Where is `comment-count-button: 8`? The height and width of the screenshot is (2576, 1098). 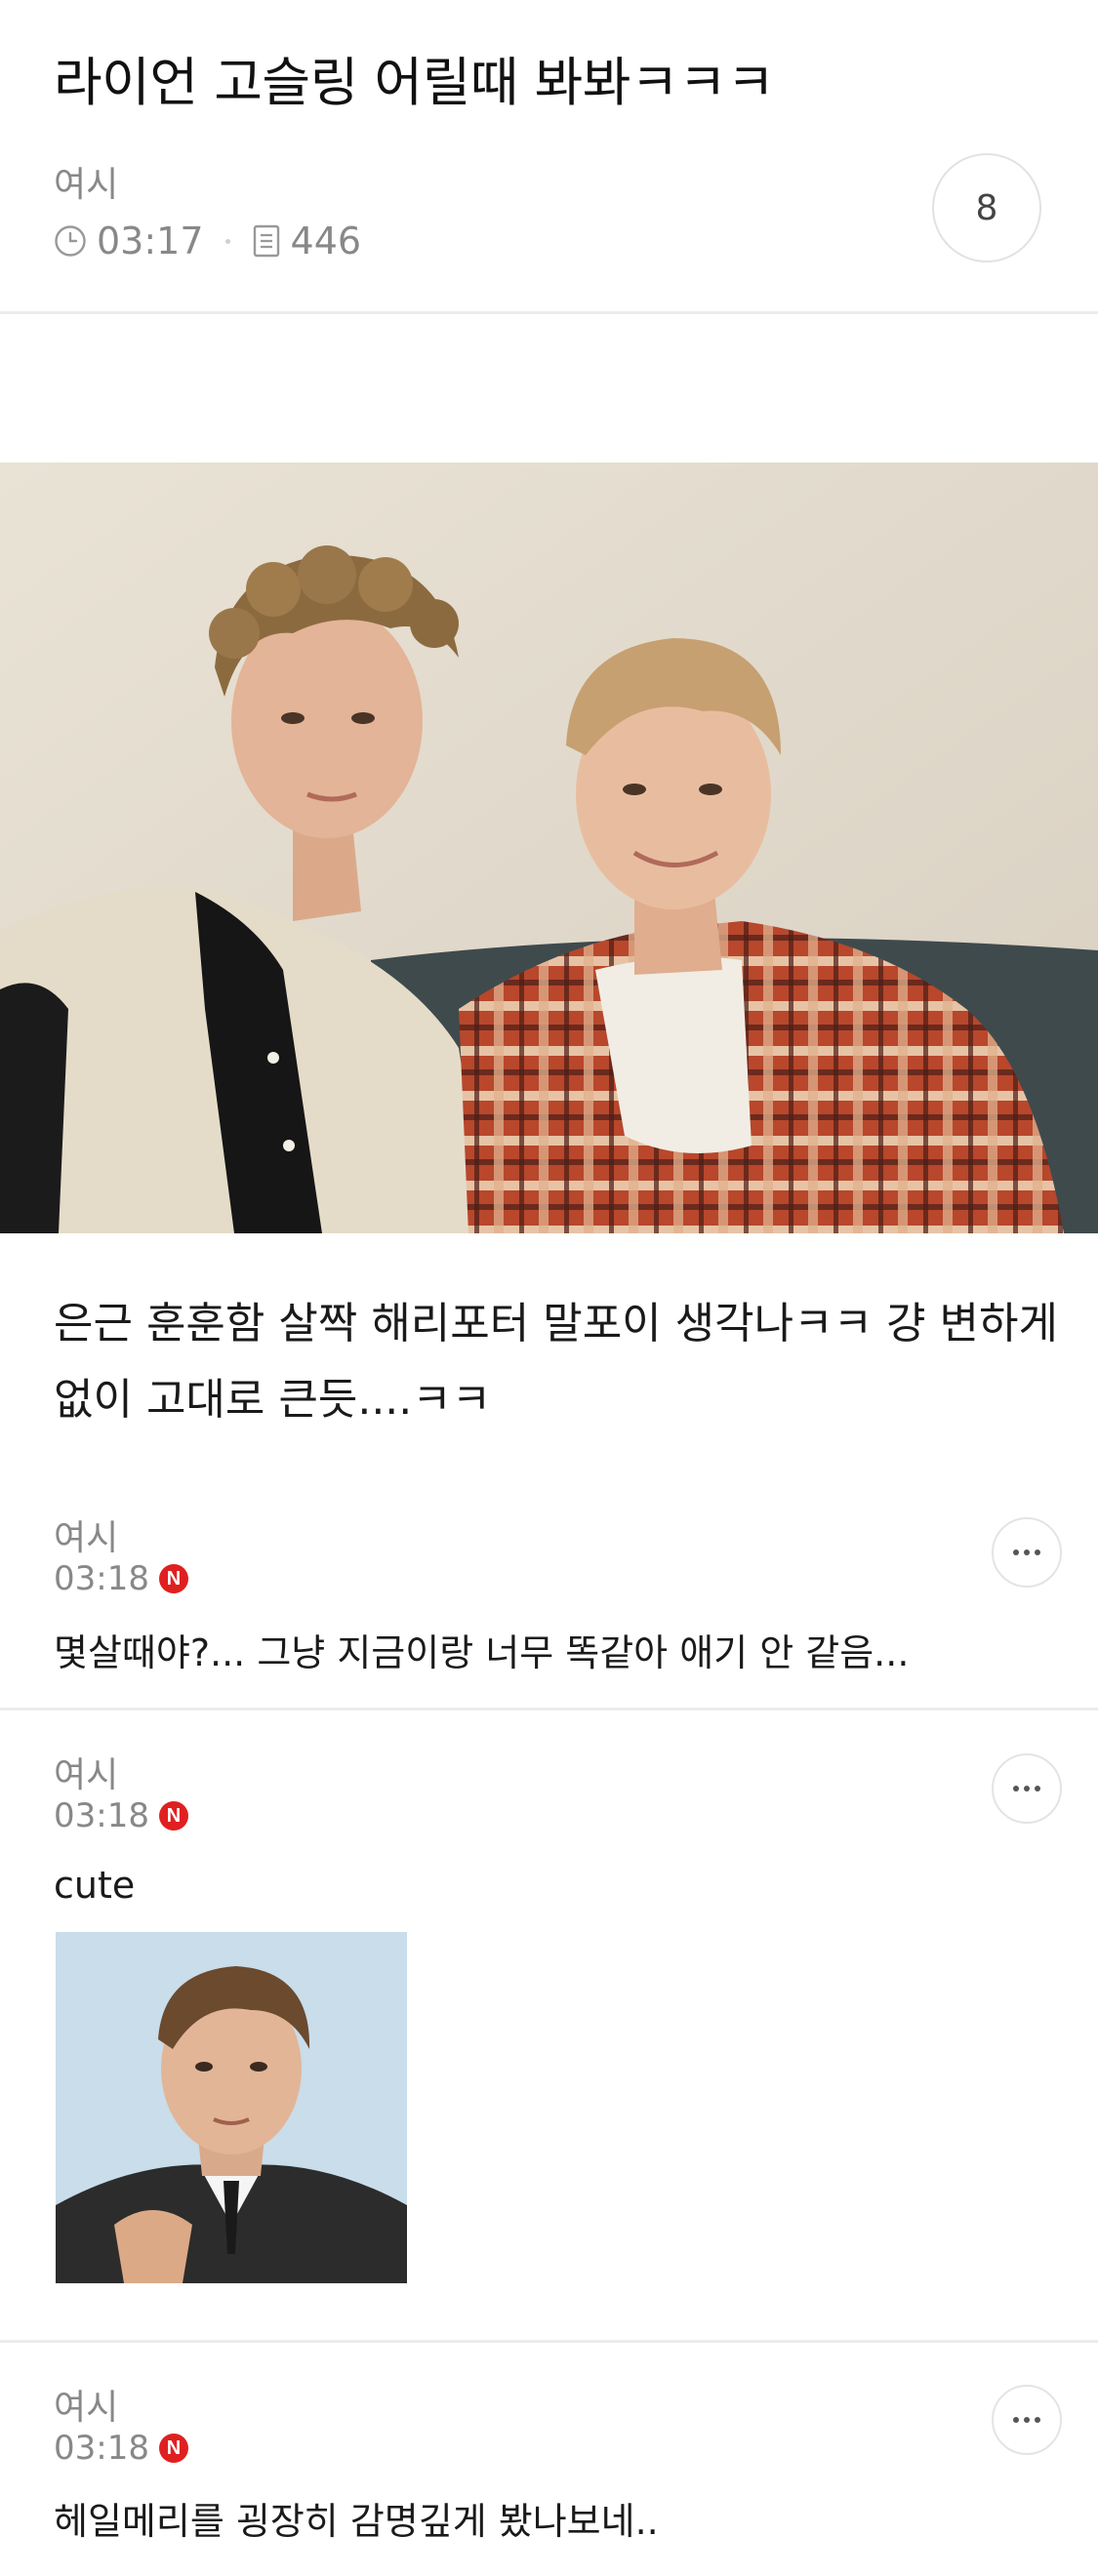
comment-count-button: 8 is located at coordinates (986, 207).